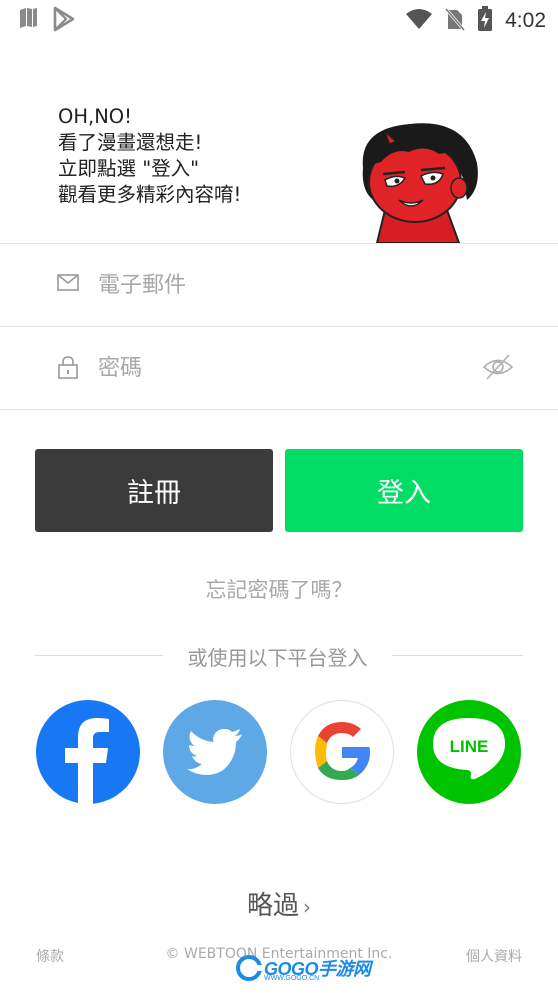 The width and height of the screenshot is (558, 993). What do you see at coordinates (272, 906) in the screenshot?
I see `skip-label: 略過` at bounding box center [272, 906].